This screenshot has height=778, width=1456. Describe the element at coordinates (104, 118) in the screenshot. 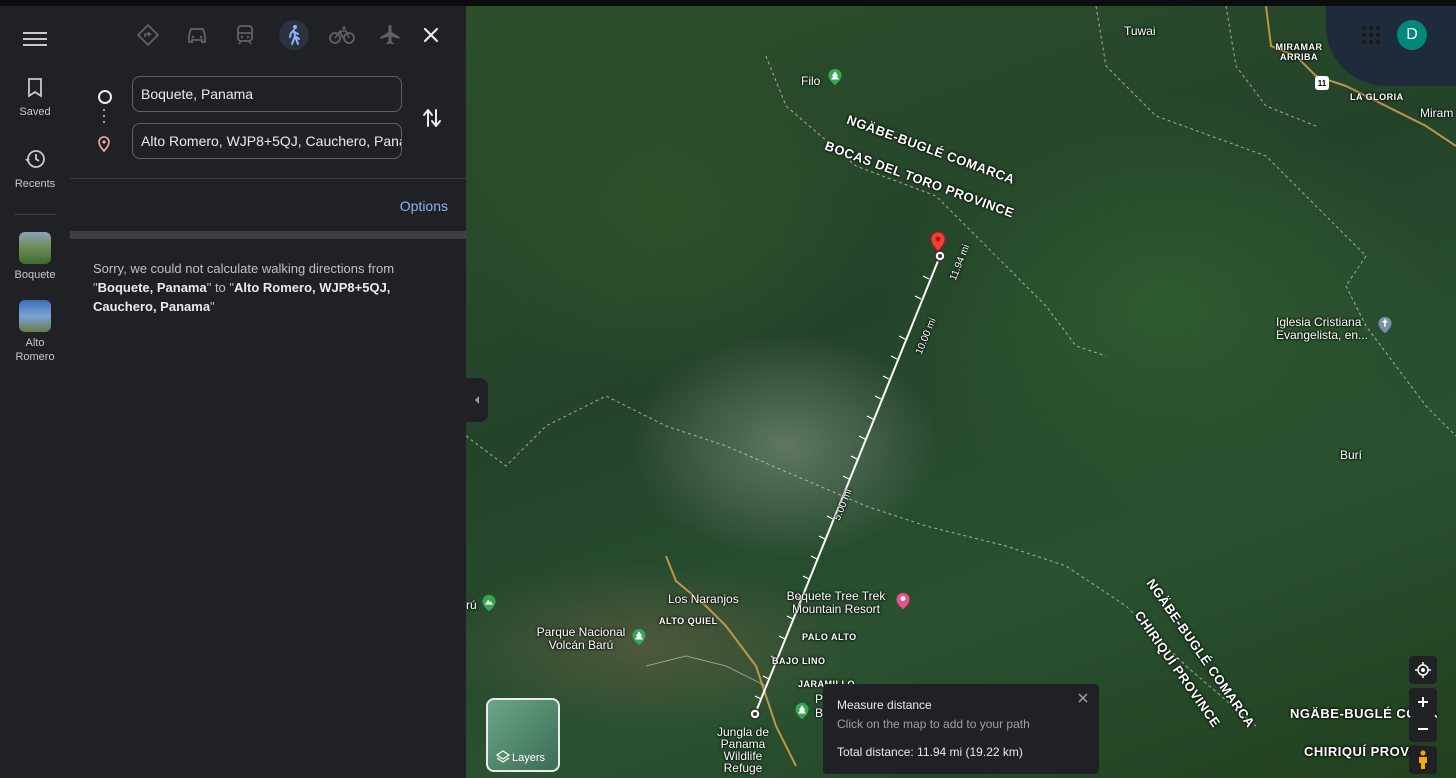

I see `route-dots` at that location.